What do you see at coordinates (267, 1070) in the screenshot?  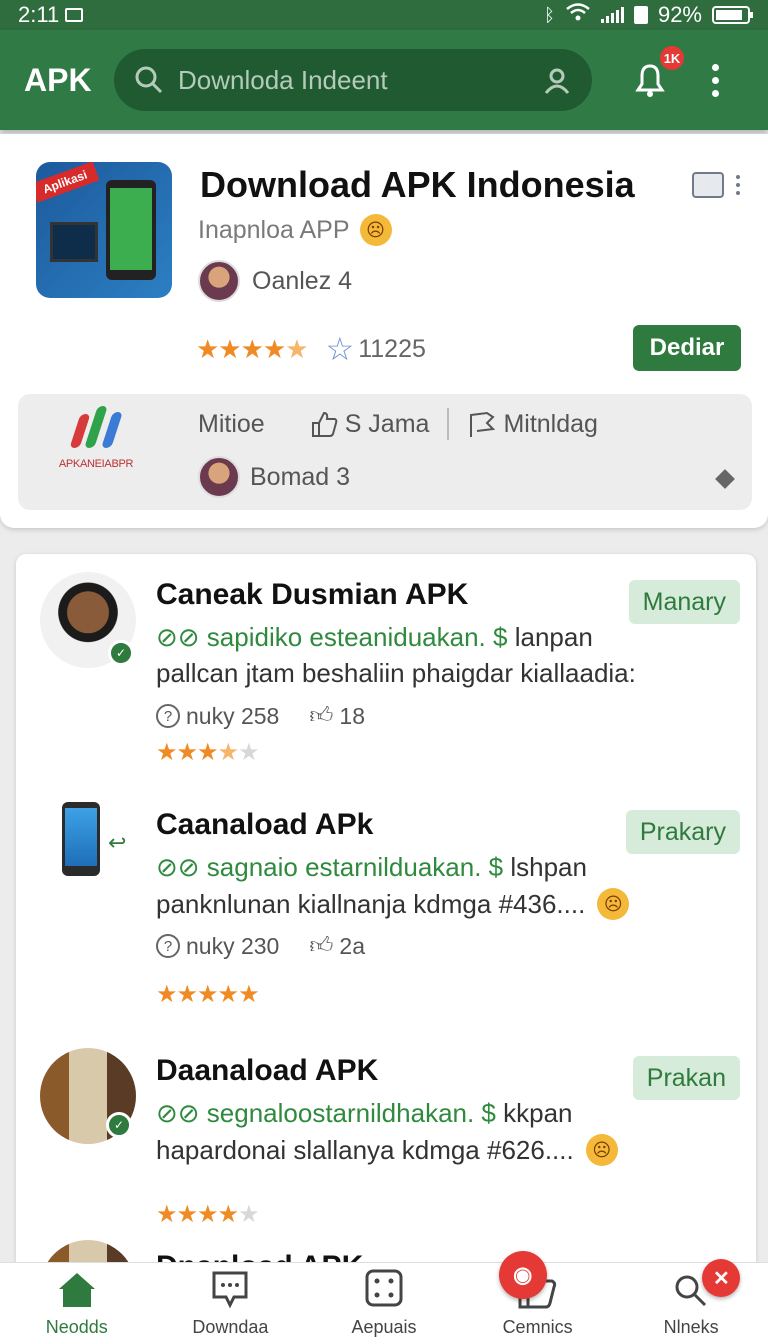 I see `item-title: Daanaload APK` at bounding box center [267, 1070].